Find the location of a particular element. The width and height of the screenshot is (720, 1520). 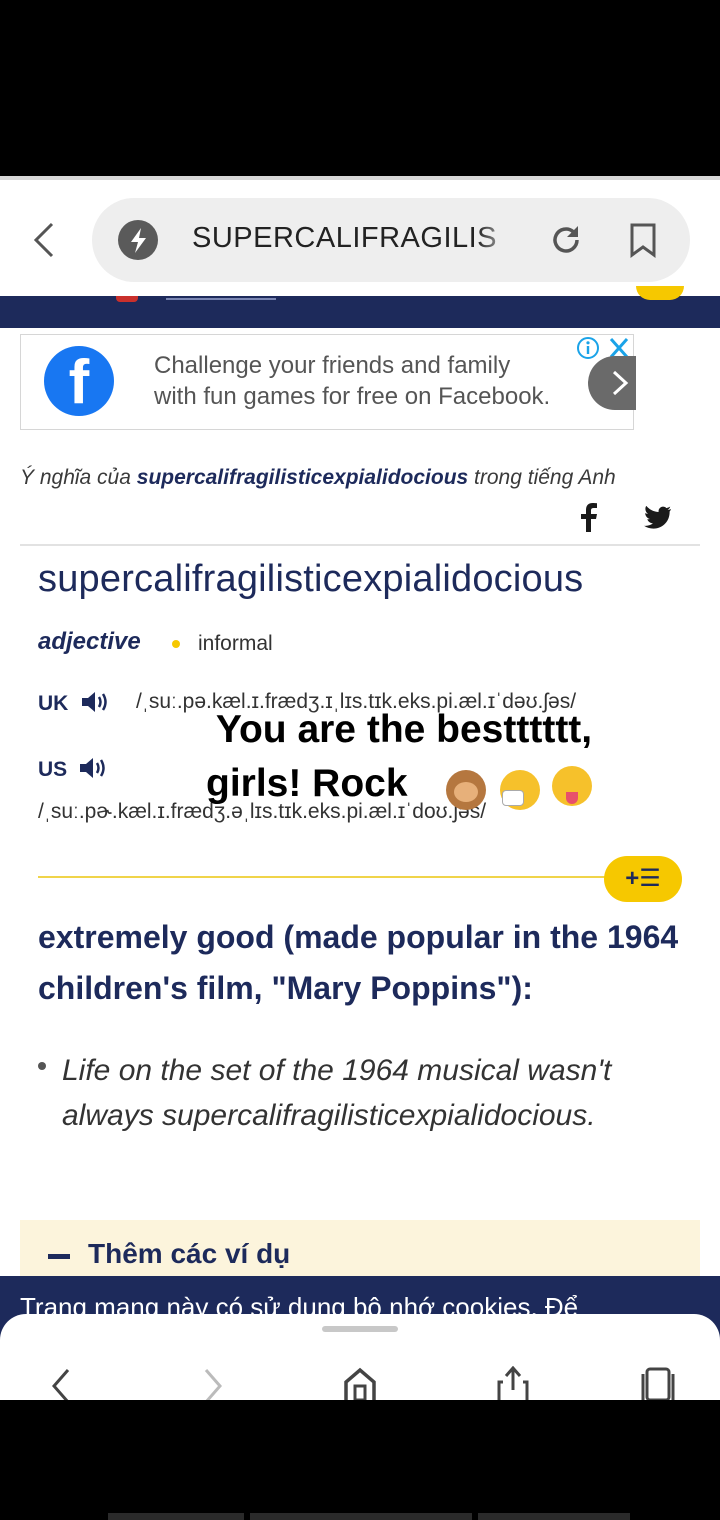

nav-forward-button is located at coordinates (213, 1384).